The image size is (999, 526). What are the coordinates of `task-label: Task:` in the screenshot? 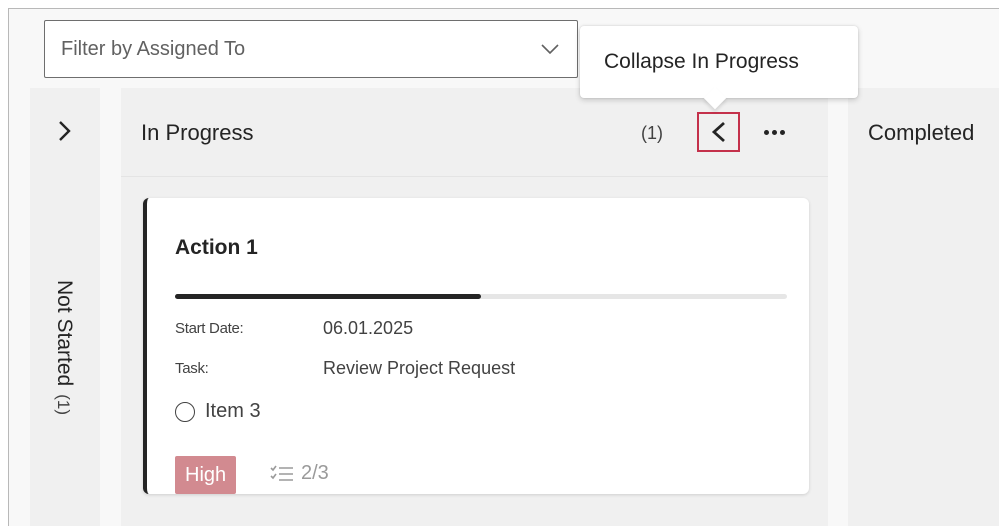 It's located at (192, 368).